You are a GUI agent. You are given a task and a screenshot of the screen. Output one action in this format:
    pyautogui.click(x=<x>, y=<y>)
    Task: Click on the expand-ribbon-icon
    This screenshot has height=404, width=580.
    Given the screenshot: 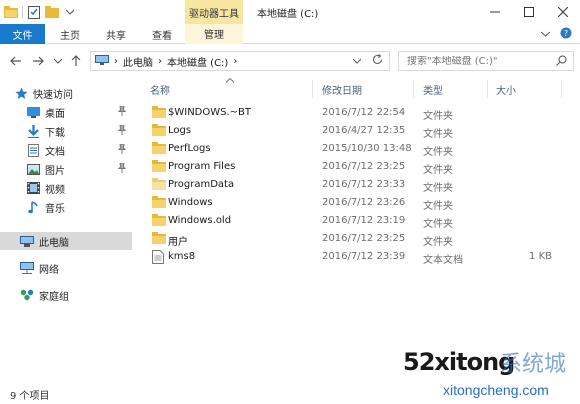 What is the action you would take?
    pyautogui.click(x=545, y=34)
    